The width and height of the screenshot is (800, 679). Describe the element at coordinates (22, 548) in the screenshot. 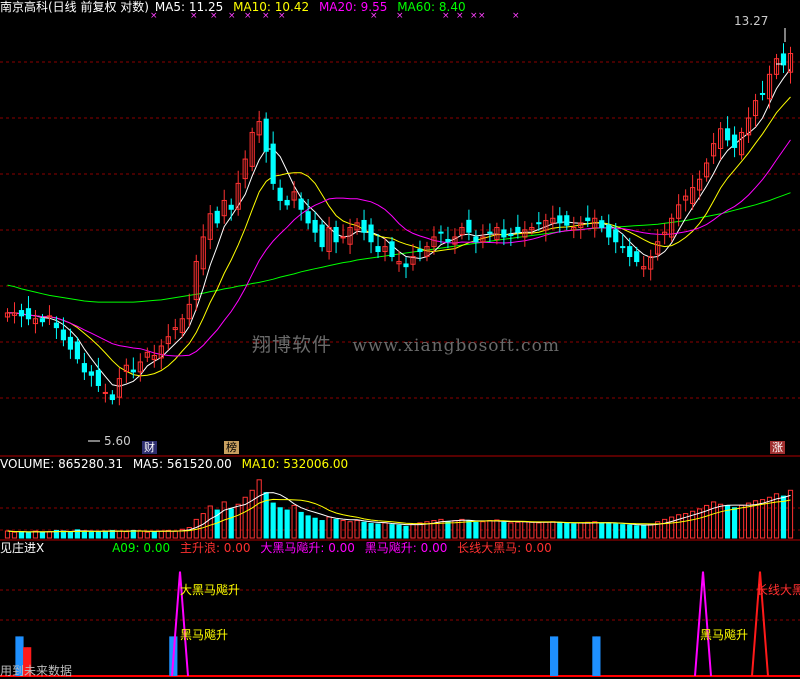

I see `indicator-name: 见庄进X` at that location.